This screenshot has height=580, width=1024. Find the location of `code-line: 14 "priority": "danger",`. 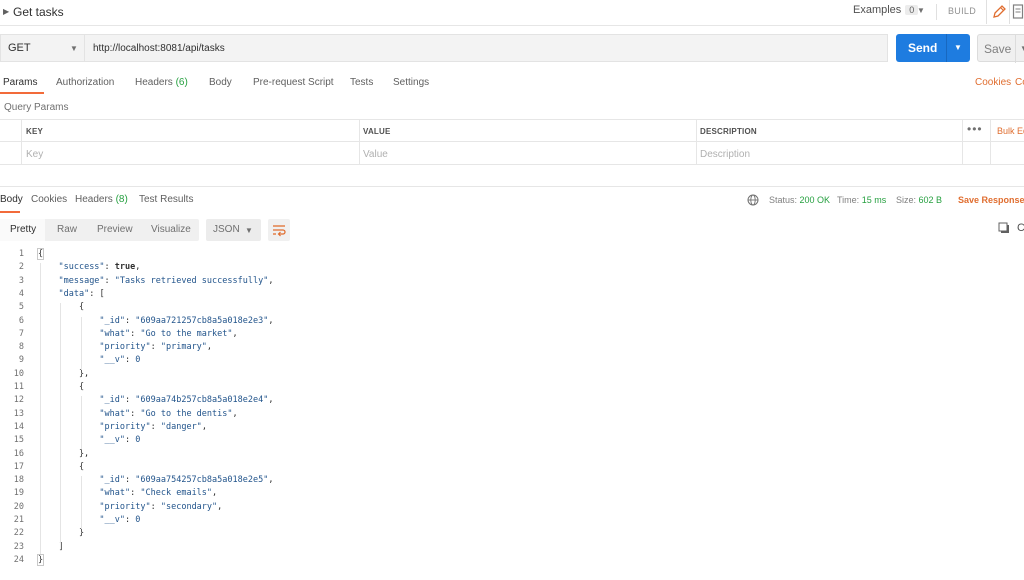

code-line: 14 "priority": "danger", is located at coordinates (512, 427).